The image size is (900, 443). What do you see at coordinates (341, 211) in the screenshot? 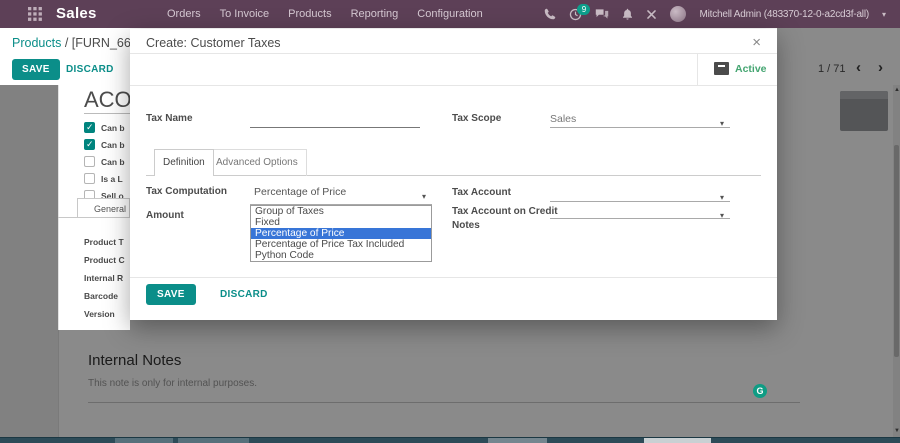
I see `dropdown-option: Group of Taxes` at bounding box center [341, 211].